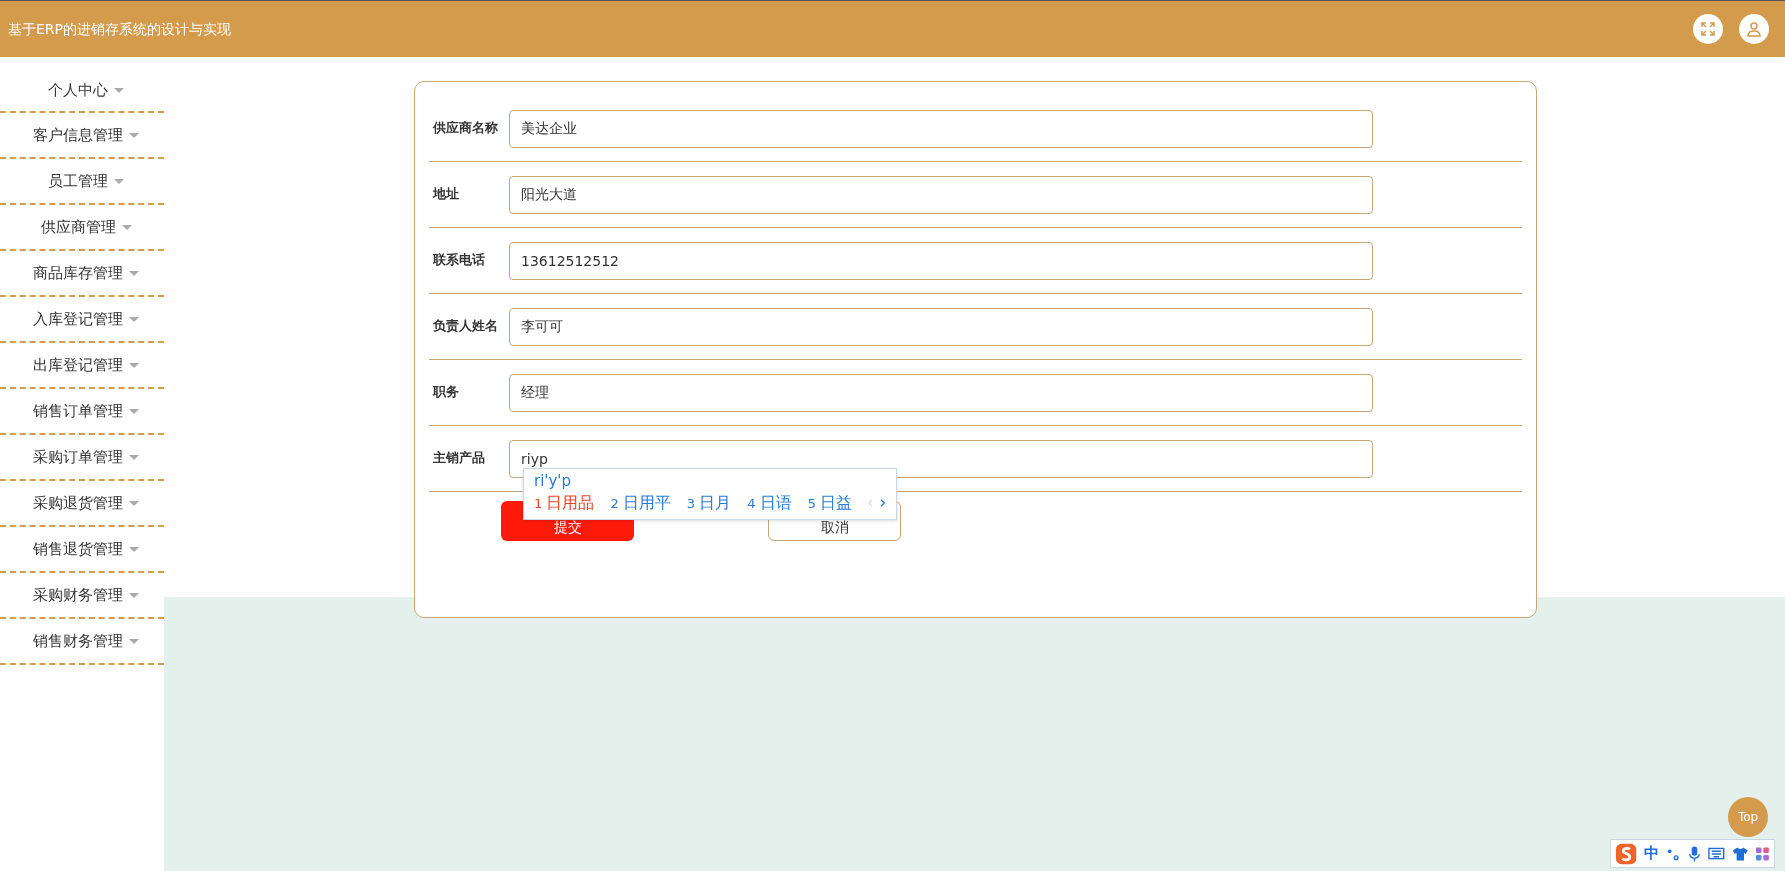 This screenshot has height=871, width=1785. What do you see at coordinates (82, 549) in the screenshot?
I see `sidebar-item: 销售退货管理` at bounding box center [82, 549].